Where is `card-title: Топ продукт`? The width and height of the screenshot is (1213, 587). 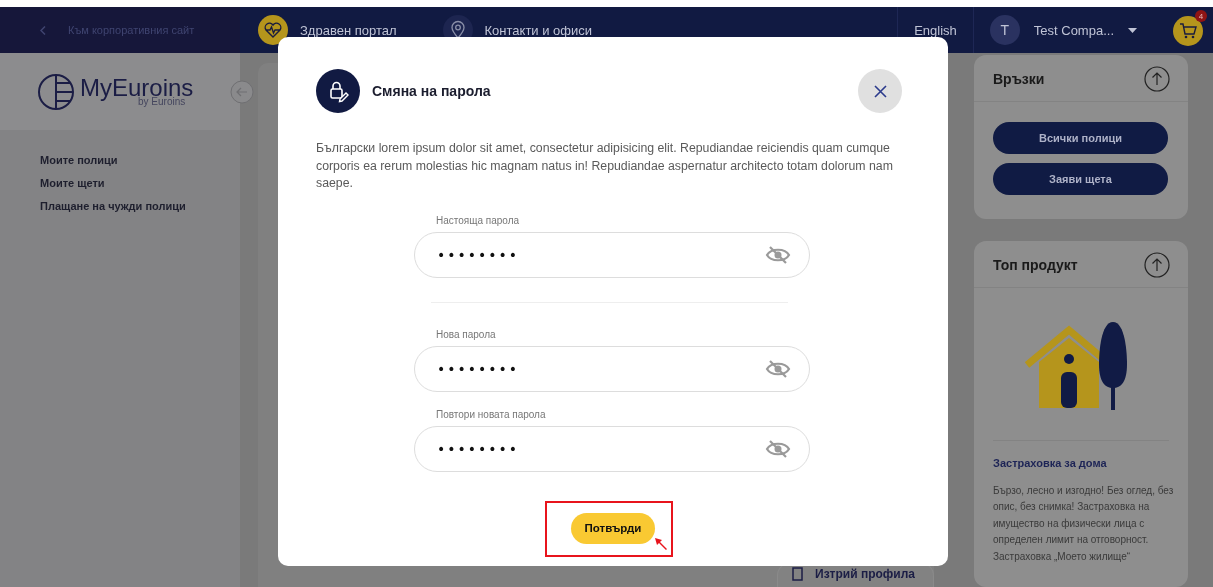 card-title: Топ продукт is located at coordinates (1035, 265).